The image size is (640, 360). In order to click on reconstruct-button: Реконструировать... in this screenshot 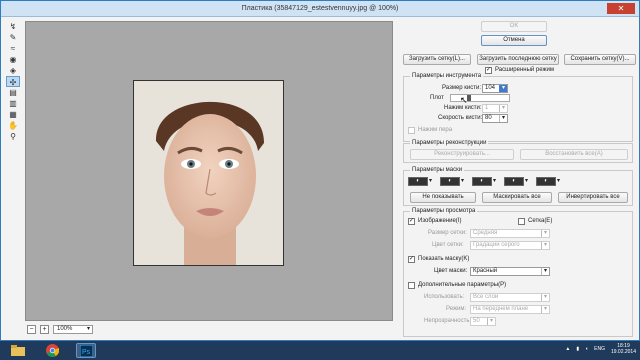, I will do `click(462, 154)`.